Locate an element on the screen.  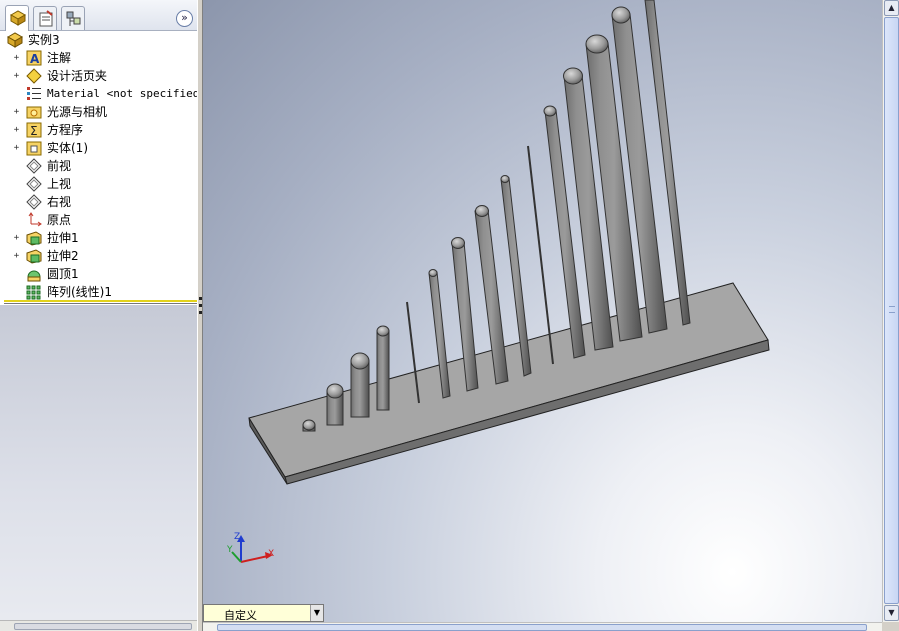
tree-item-solid-bodies: + 实体(1) is located at coordinates (98, 148).